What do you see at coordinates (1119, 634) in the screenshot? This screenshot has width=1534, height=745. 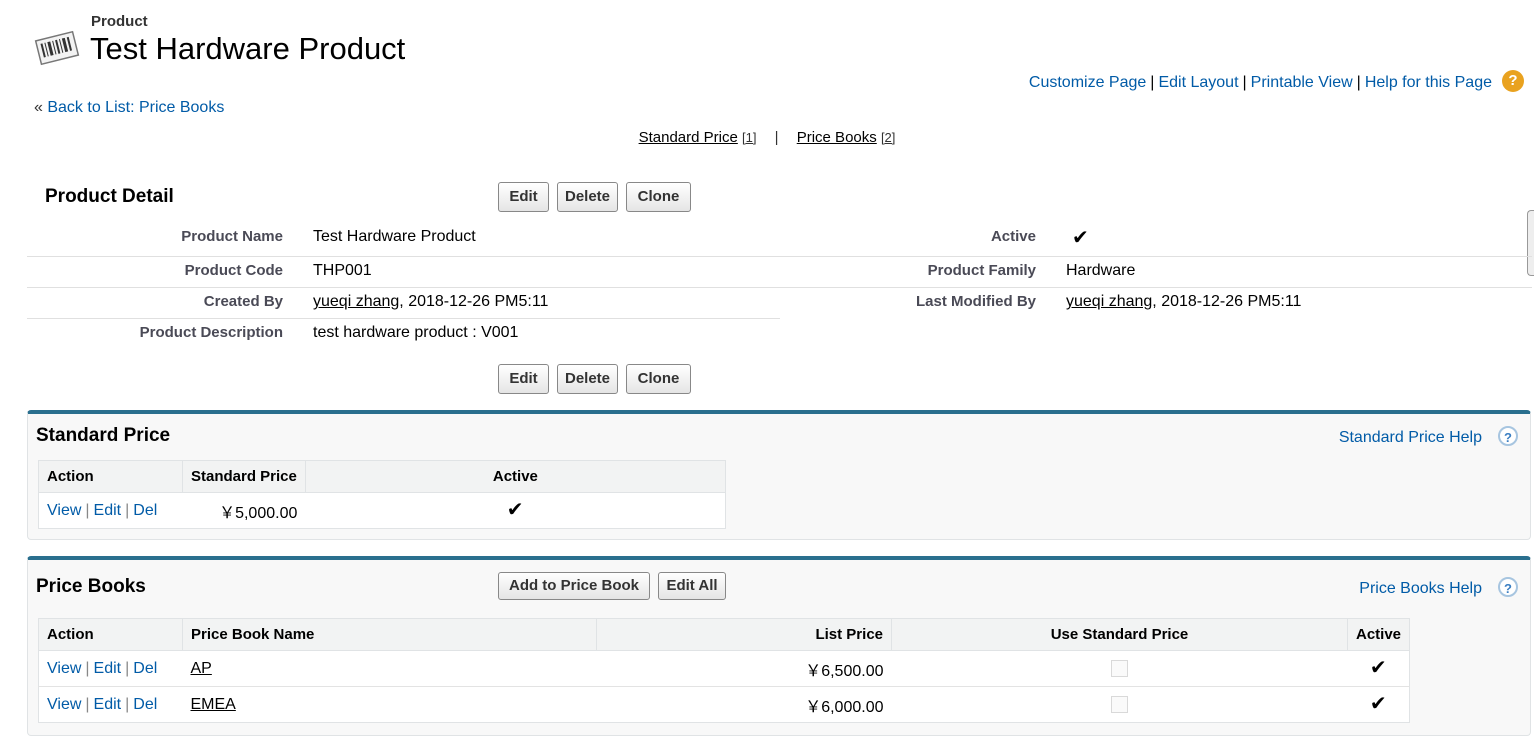 I see `column-header-use-standard-price: Use Standard Price` at bounding box center [1119, 634].